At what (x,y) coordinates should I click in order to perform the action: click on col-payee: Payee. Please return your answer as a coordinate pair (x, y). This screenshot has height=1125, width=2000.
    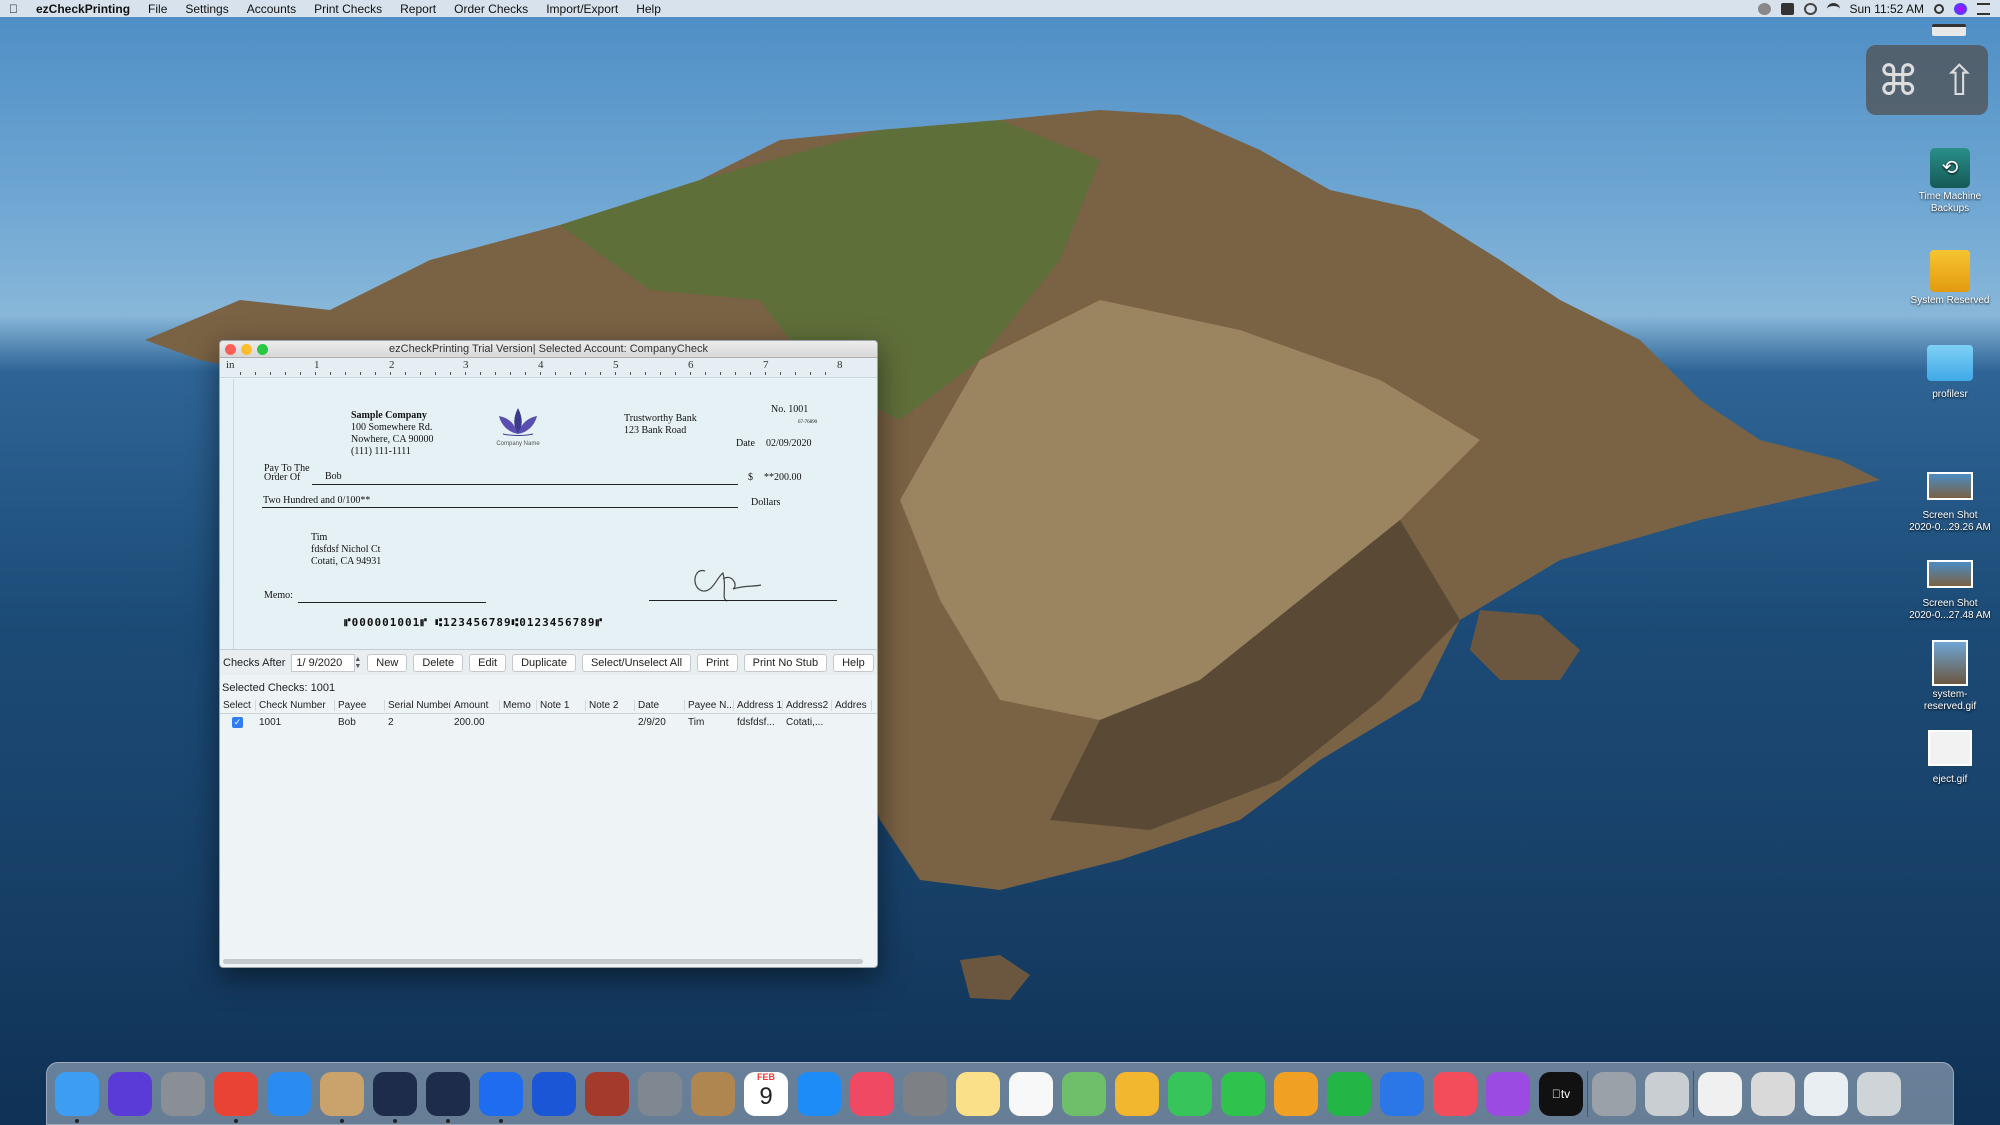
    Looking at the image, I should click on (360, 705).